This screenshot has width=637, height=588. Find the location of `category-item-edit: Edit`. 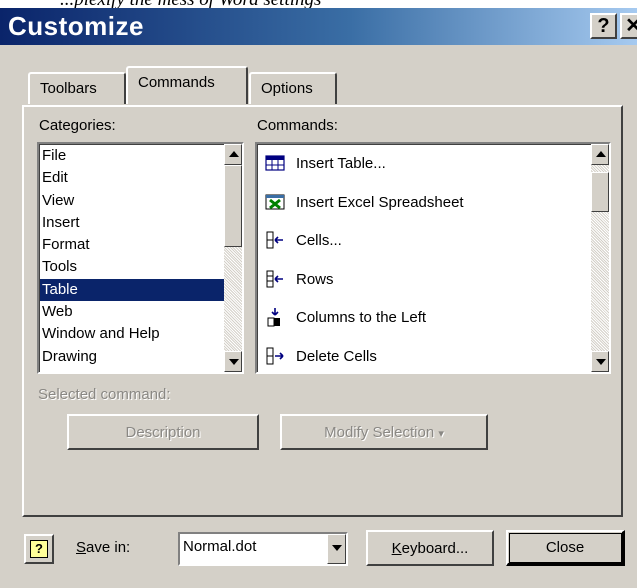

category-item-edit: Edit is located at coordinates (132, 178).